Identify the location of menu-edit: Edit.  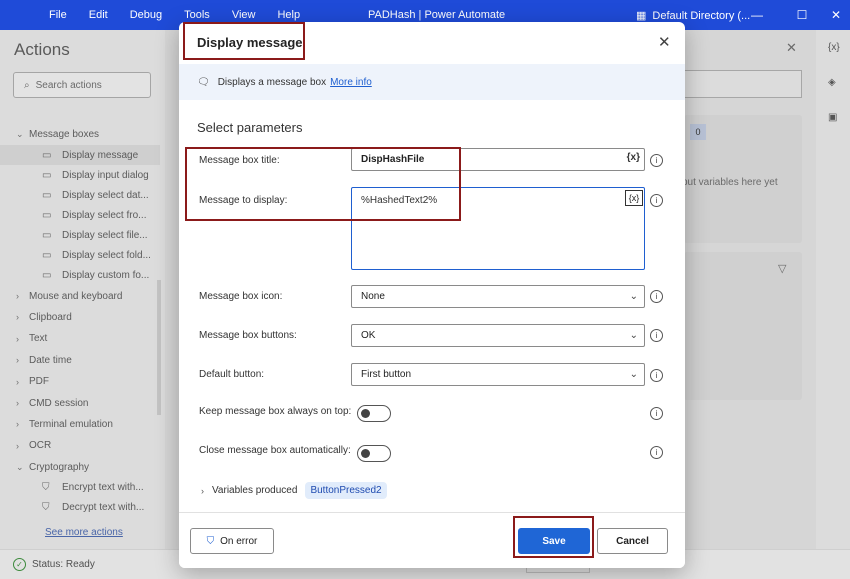
(98, 15).